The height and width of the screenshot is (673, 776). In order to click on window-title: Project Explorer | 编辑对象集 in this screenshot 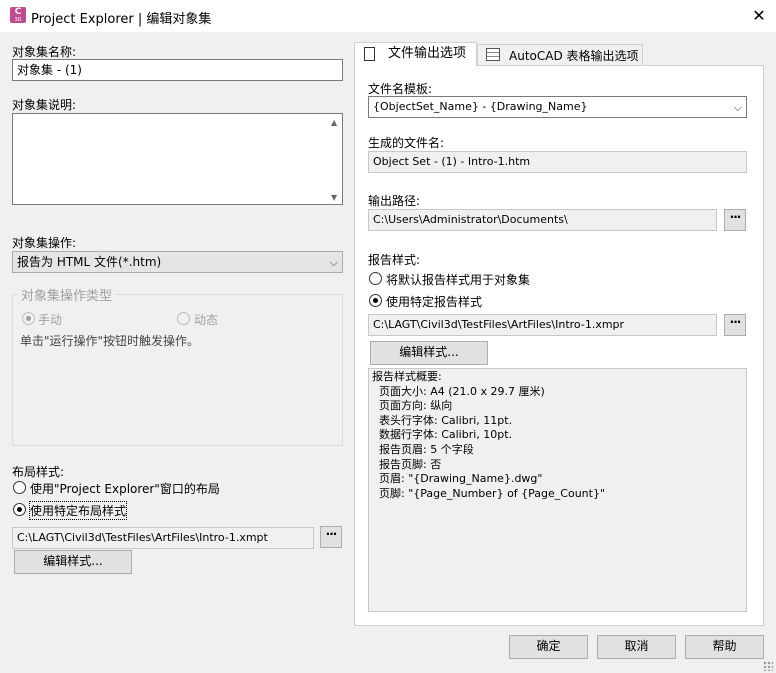, I will do `click(121, 19)`.